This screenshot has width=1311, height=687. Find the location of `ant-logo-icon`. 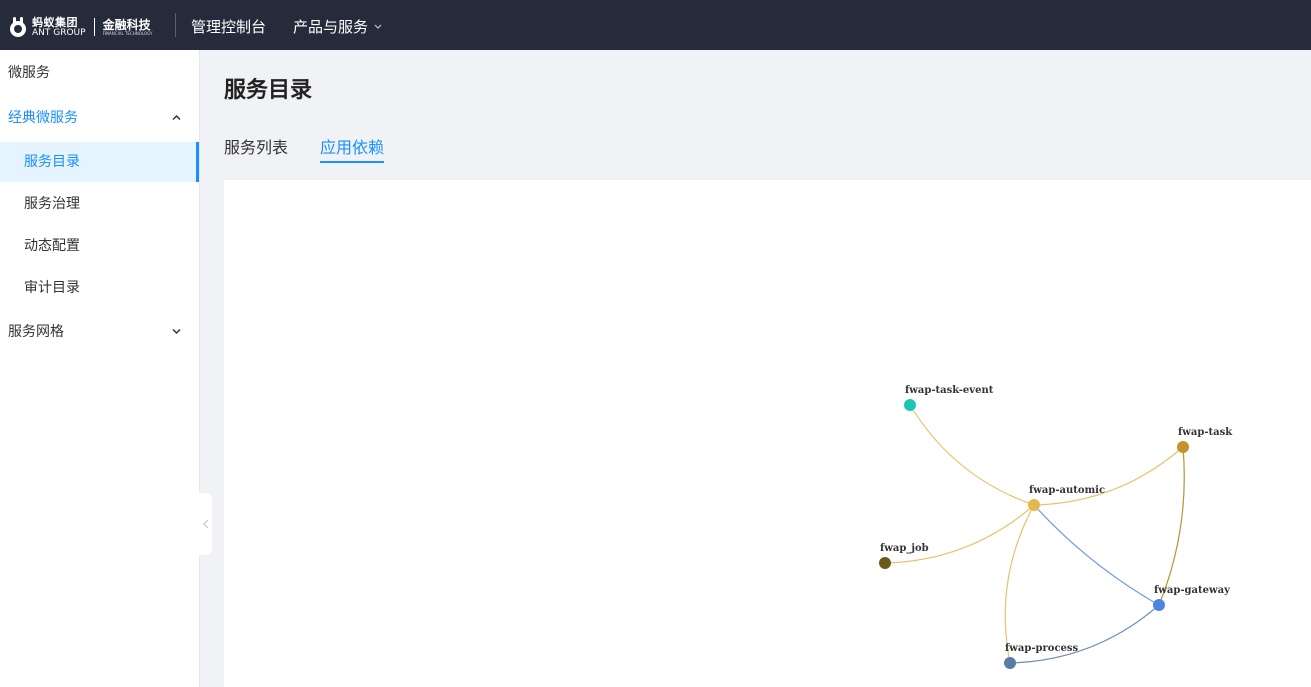

ant-logo-icon is located at coordinates (18, 27).